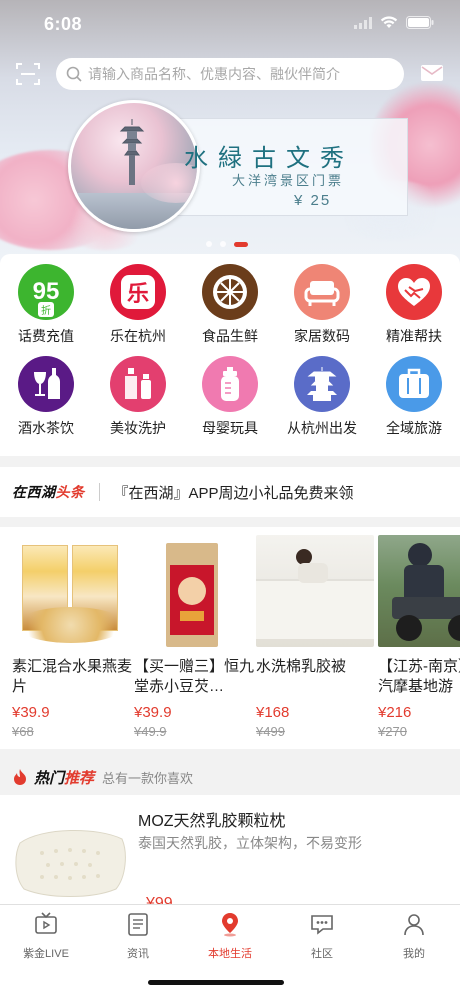 The image size is (460, 996). I want to click on carousel-dot-active, so click(241, 244).